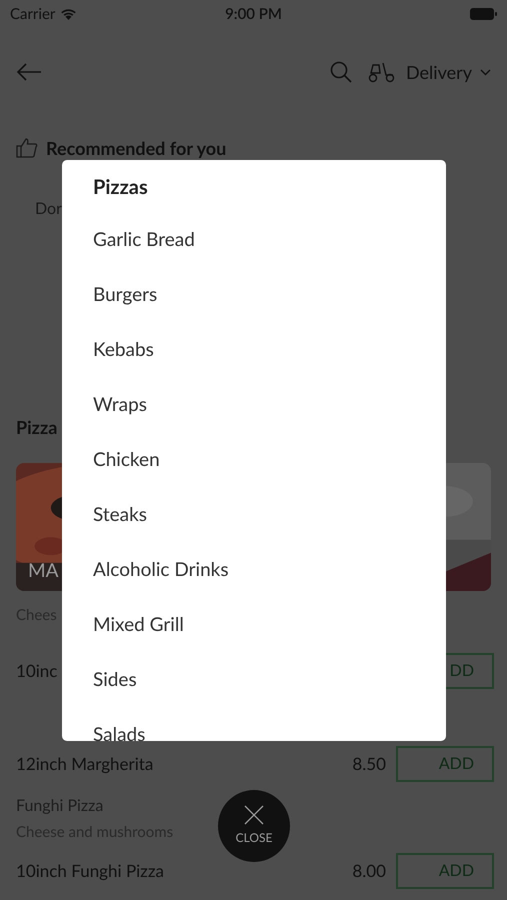 The image size is (507, 900). Describe the element at coordinates (29, 72) in the screenshot. I see `back-arrow-icon` at that location.